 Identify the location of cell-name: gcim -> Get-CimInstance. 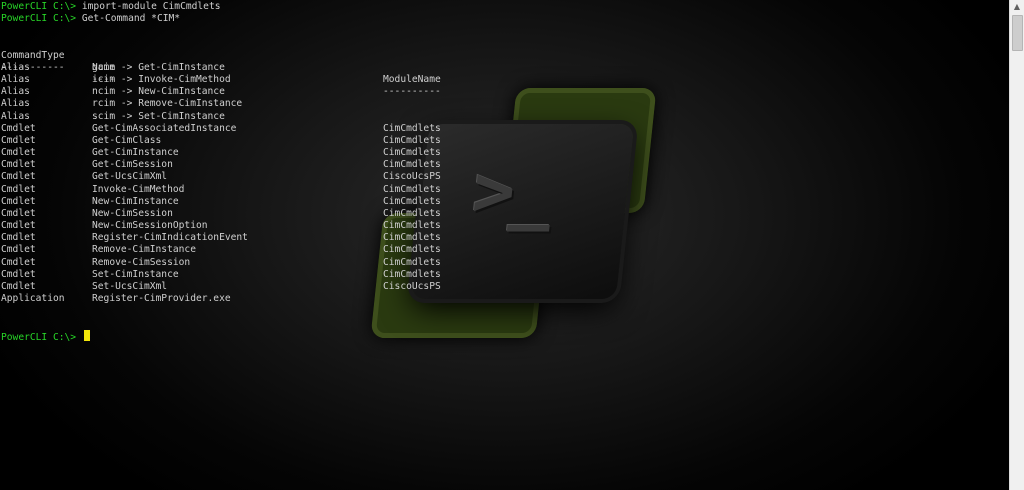
(158, 67).